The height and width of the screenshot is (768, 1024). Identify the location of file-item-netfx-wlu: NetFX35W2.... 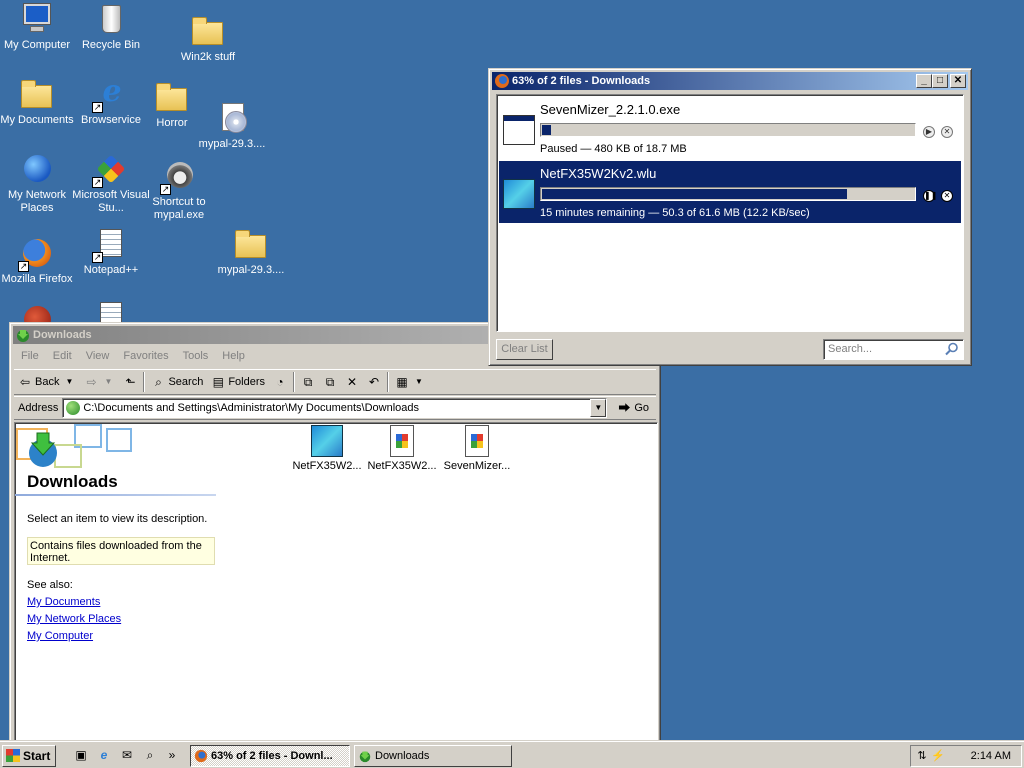
(327, 448).